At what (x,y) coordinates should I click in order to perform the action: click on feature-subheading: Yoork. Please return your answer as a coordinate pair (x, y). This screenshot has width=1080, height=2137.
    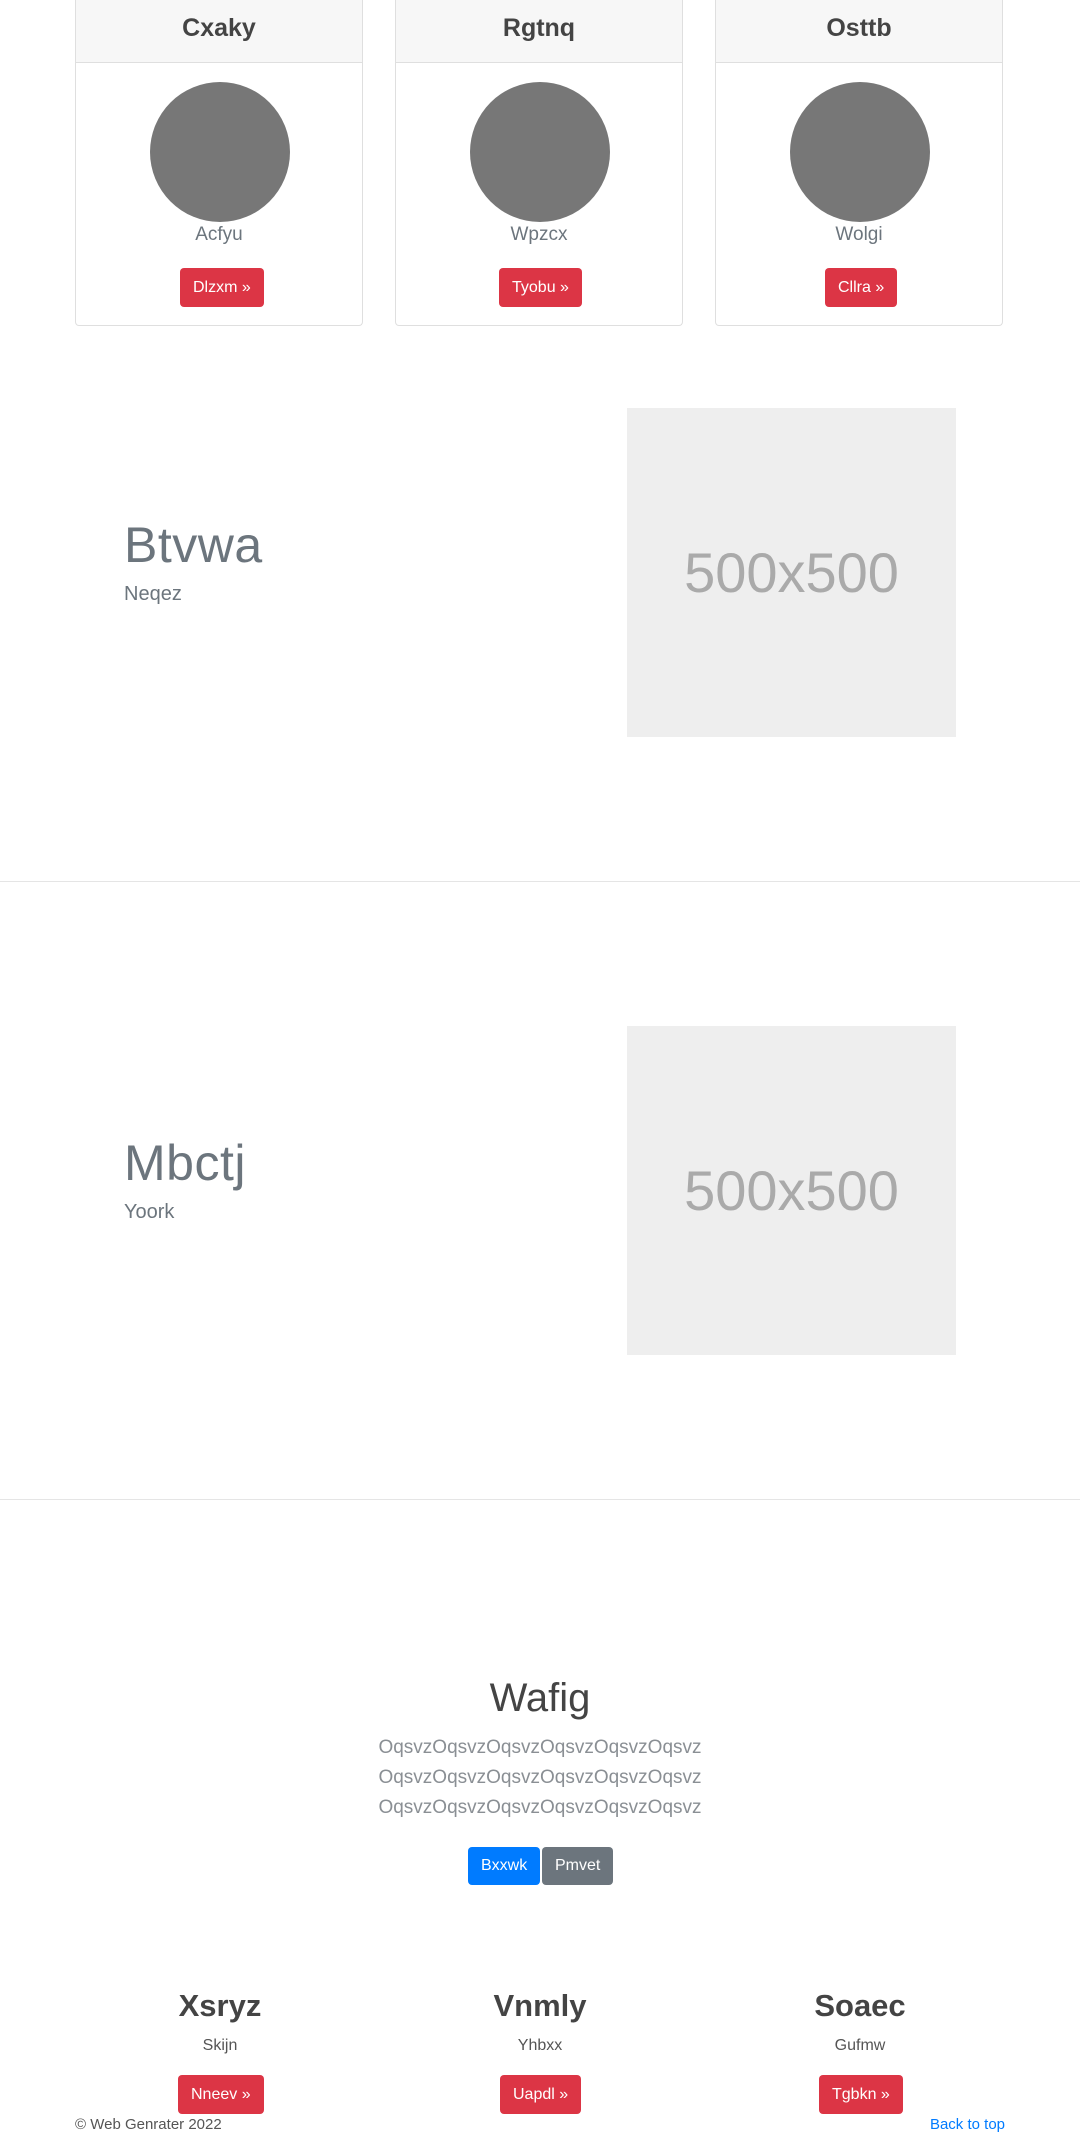
    Looking at the image, I should click on (149, 1212).